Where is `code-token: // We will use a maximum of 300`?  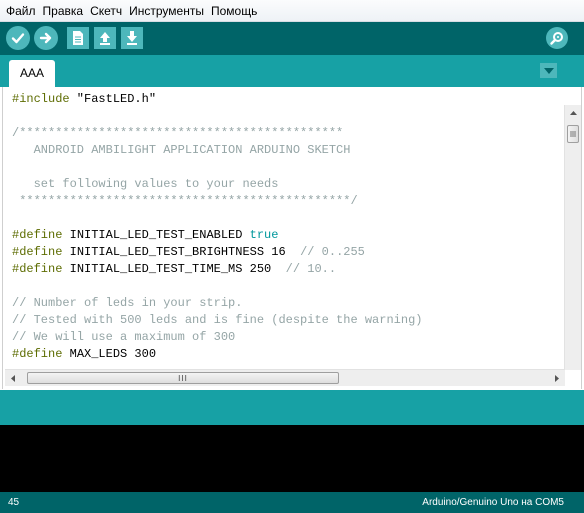 code-token: // We will use a maximum of 300 is located at coordinates (124, 337).